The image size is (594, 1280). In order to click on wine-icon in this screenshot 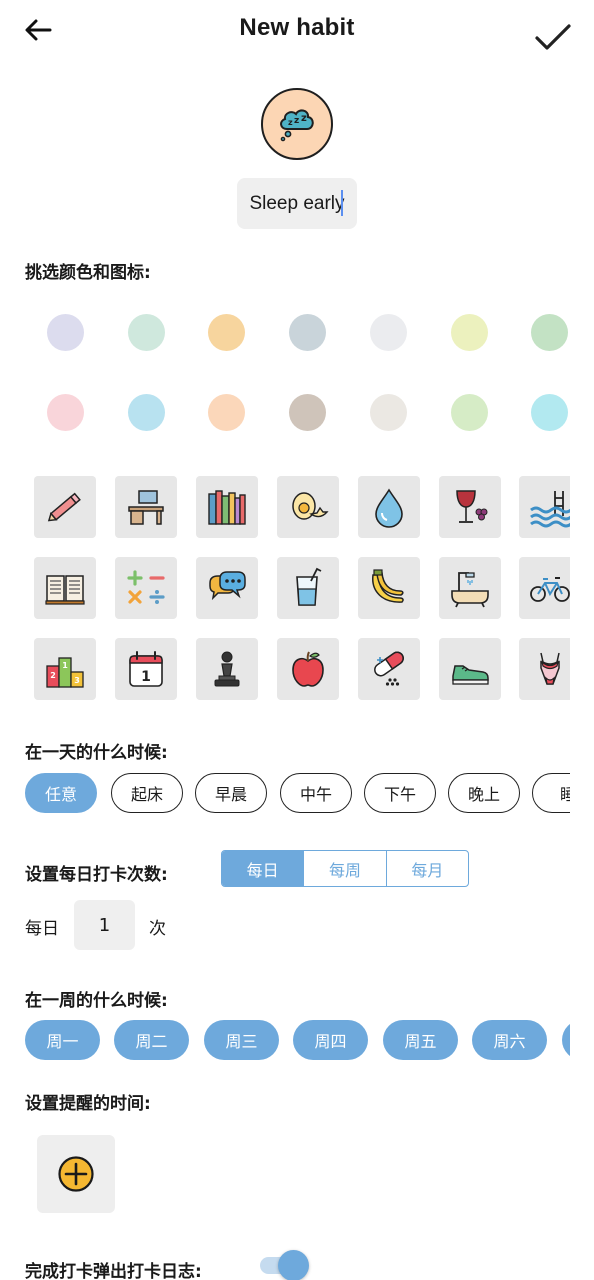, I will do `click(472, 506)`.